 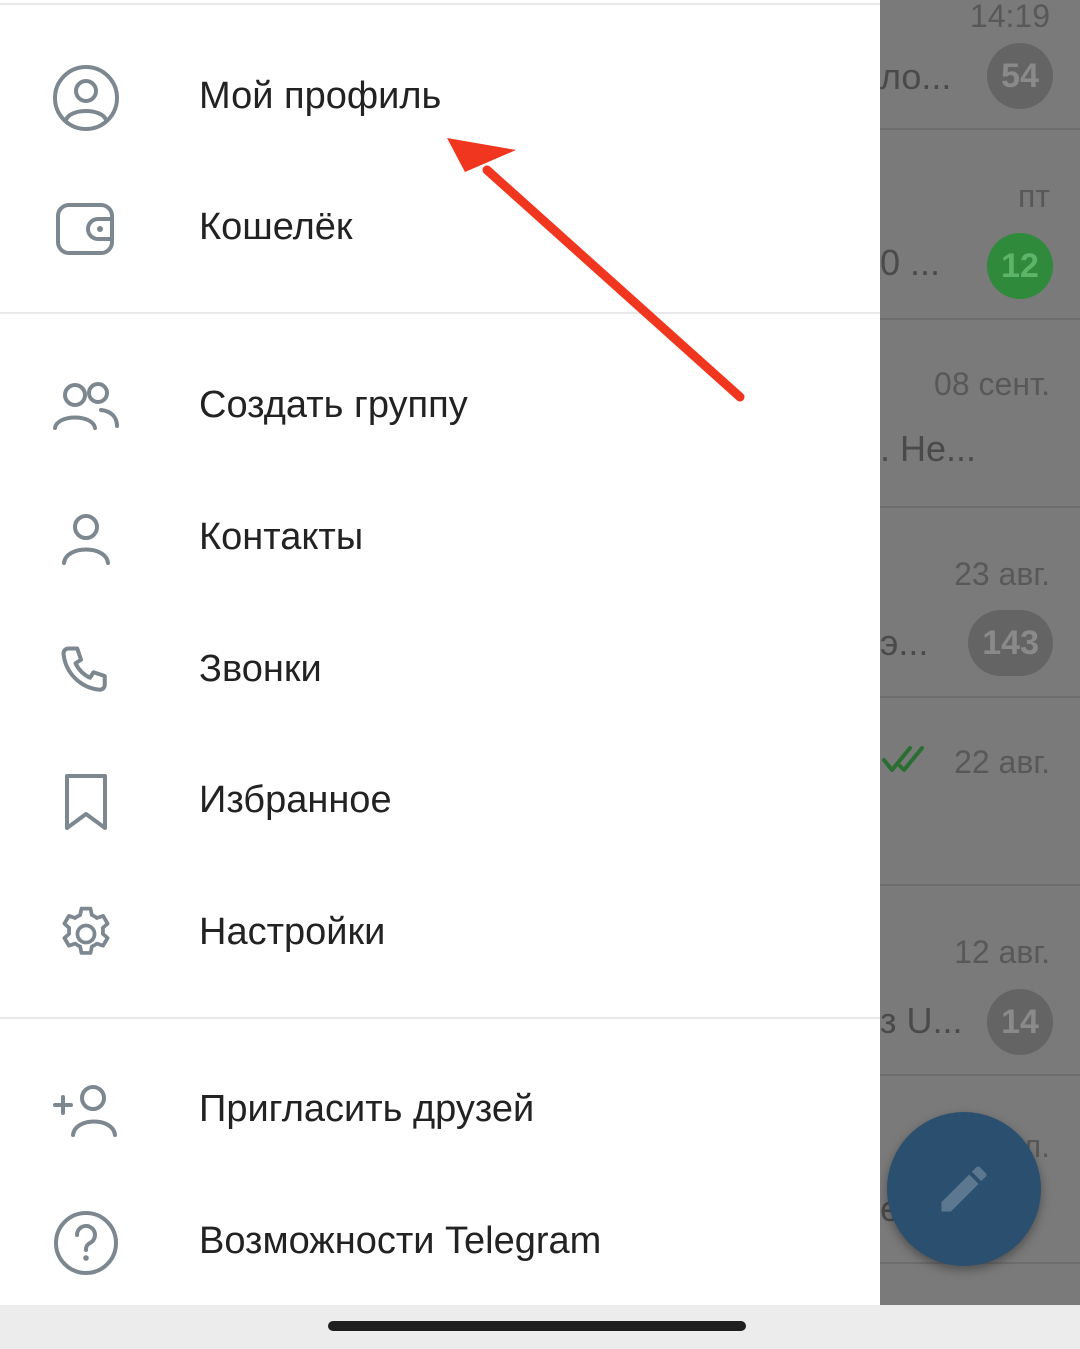 I want to click on chat-time: 22 авг., so click(x=1002, y=762).